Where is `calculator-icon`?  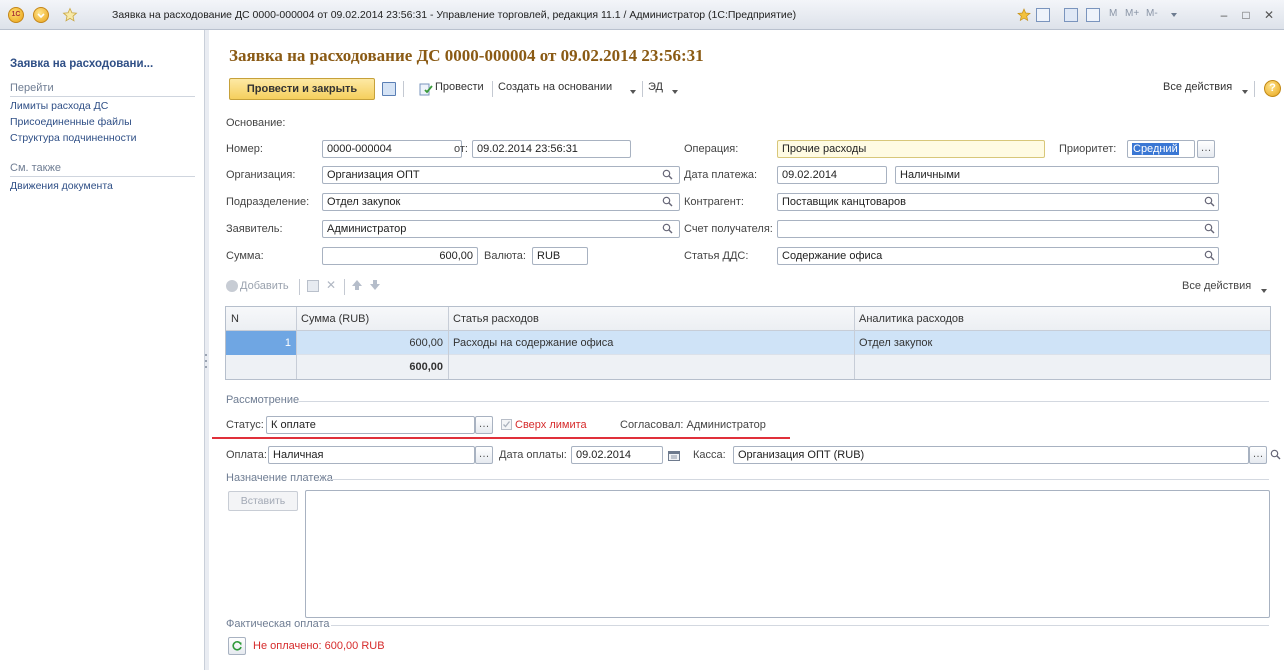
calculator-icon is located at coordinates (1071, 15).